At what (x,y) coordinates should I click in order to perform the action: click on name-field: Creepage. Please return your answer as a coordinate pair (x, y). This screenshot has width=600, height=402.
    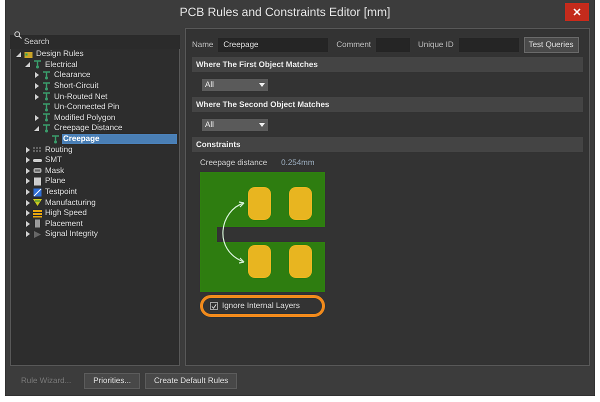
    Looking at the image, I should click on (273, 45).